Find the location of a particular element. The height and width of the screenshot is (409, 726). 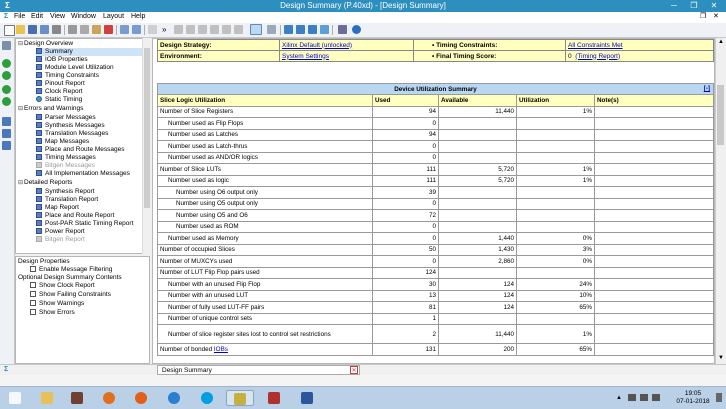

save-all-icon is located at coordinates (44, 29).